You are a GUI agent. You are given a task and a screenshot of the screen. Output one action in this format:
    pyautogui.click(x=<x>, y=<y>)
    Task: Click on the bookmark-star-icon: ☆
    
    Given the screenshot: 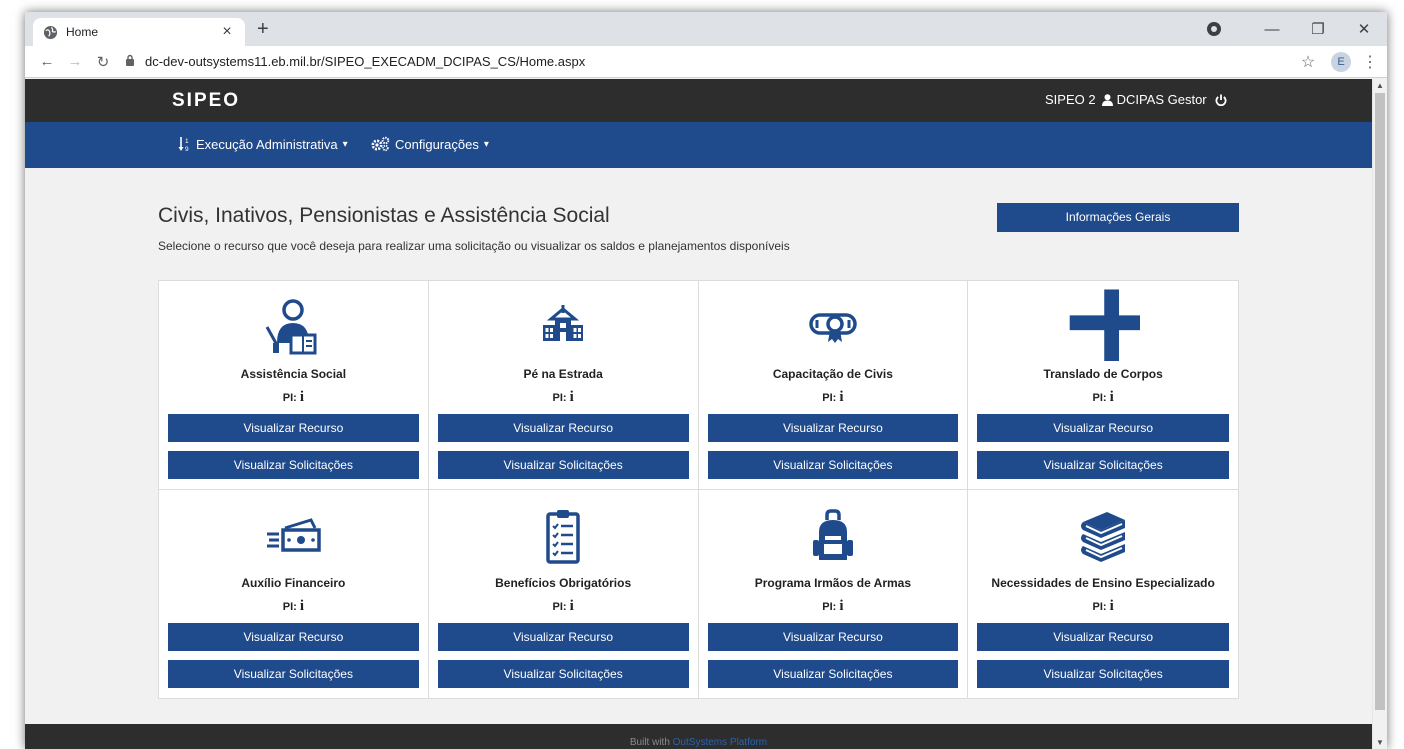 What is the action you would take?
    pyautogui.click(x=1308, y=62)
    